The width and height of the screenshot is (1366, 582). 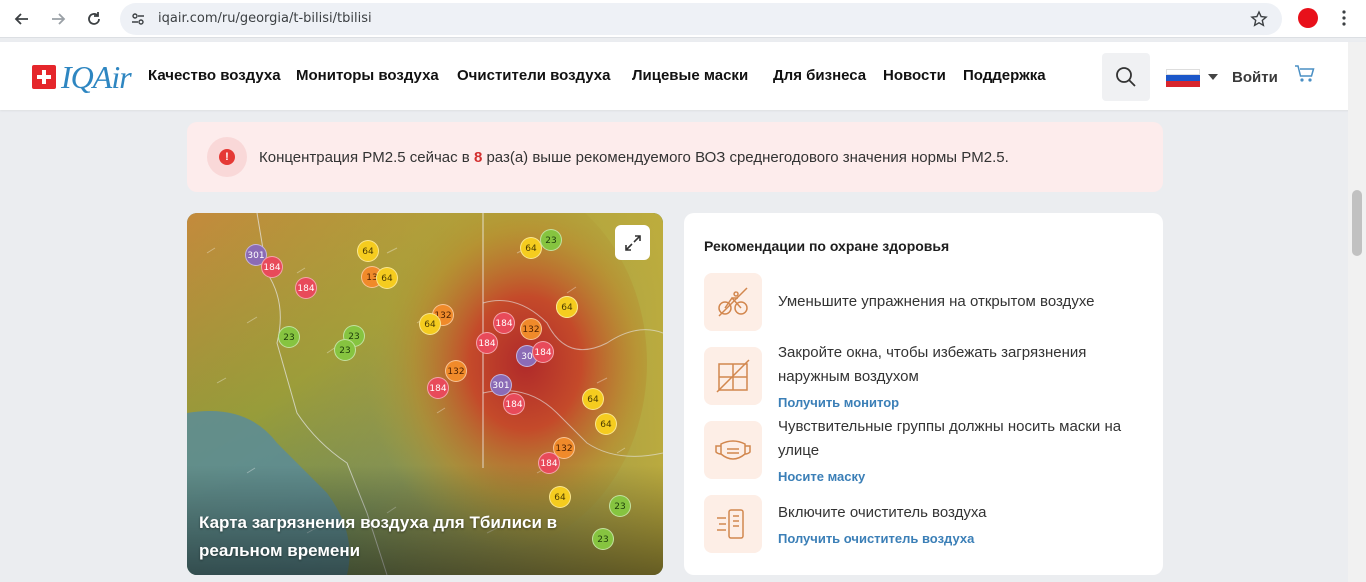 What do you see at coordinates (96, 76) in the screenshot?
I see `logo-text: IQAir` at bounding box center [96, 76].